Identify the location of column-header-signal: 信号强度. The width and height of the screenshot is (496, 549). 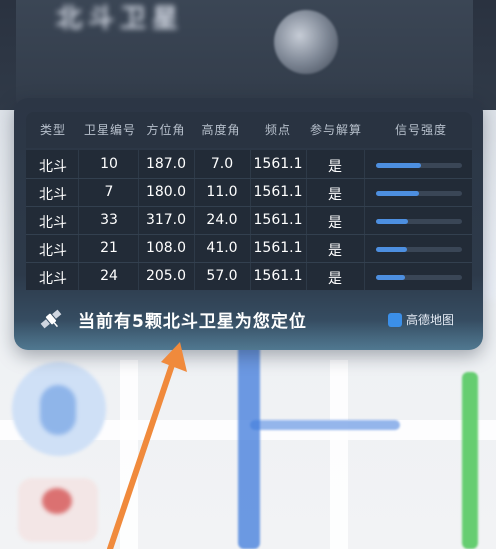
(420, 130).